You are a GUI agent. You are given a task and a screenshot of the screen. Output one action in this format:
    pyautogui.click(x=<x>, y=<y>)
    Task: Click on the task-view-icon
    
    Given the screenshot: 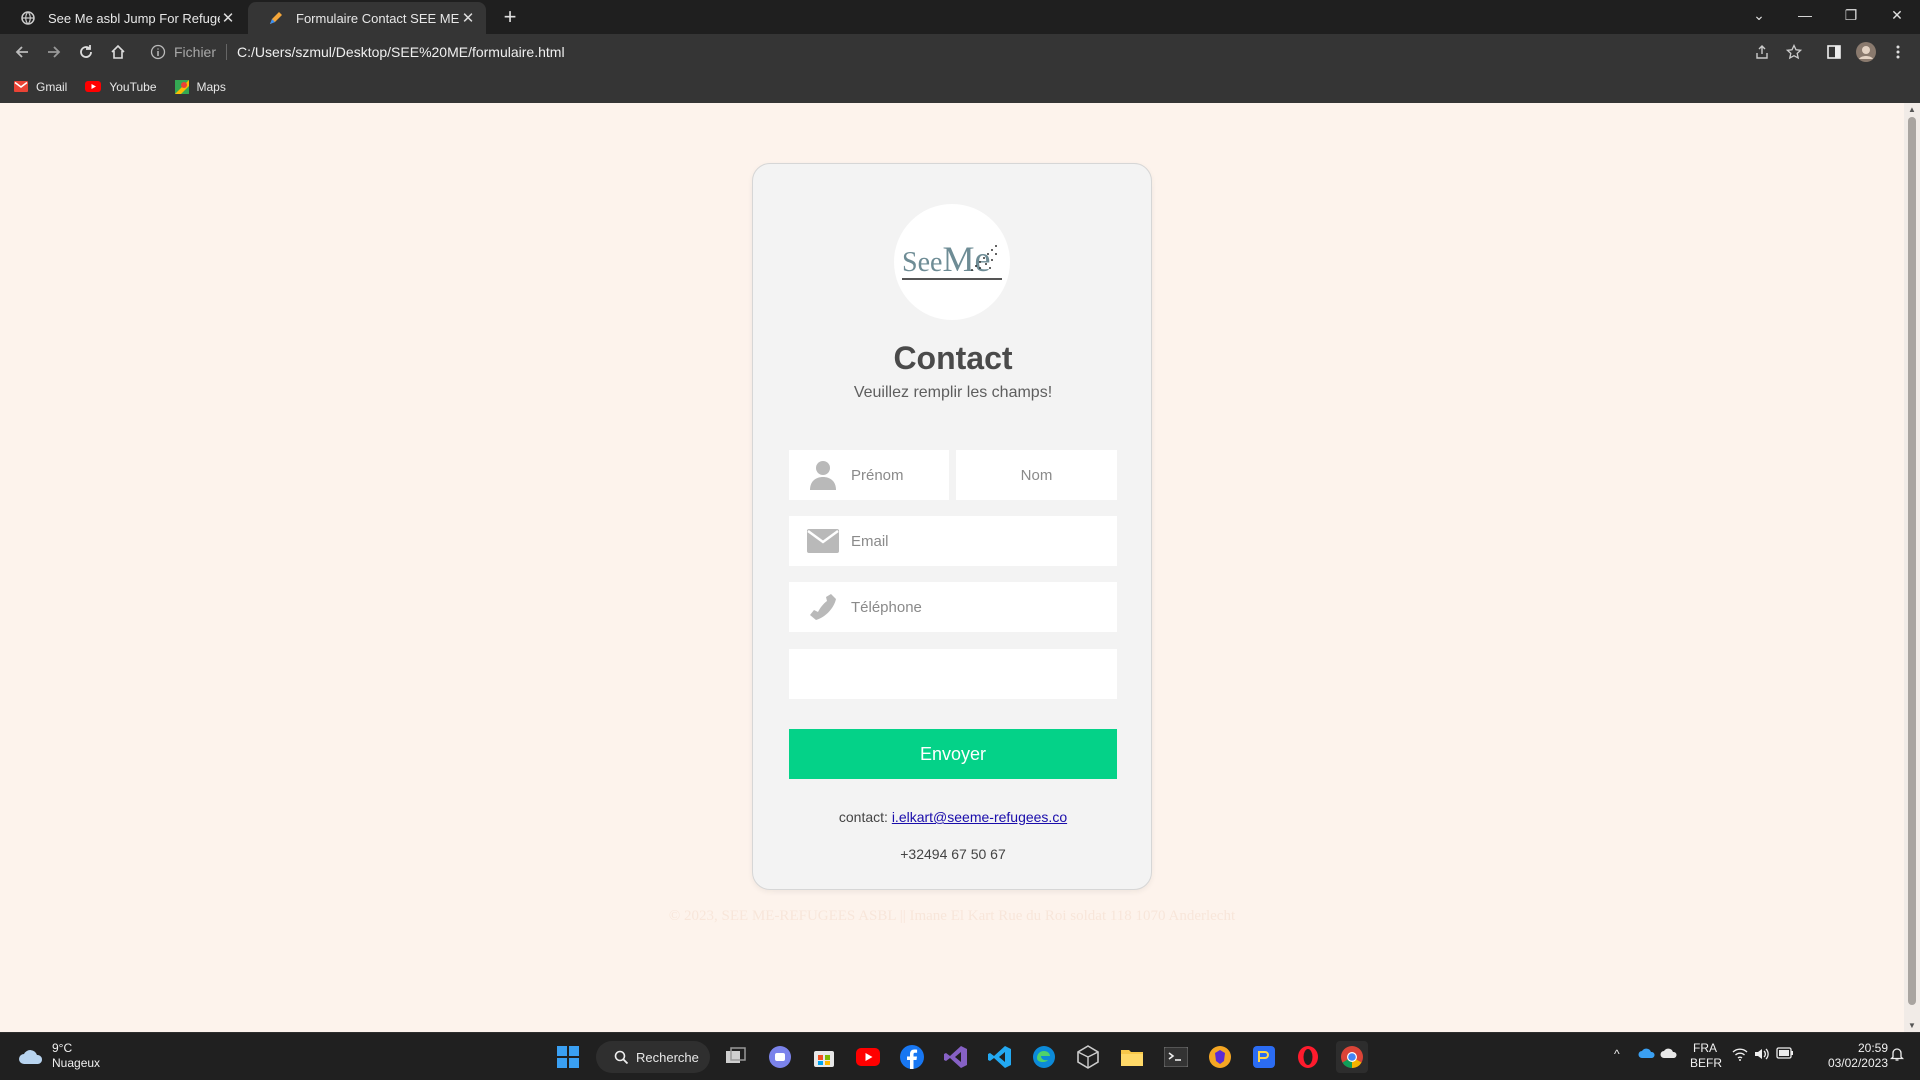 What is the action you would take?
    pyautogui.click(x=736, y=1057)
    